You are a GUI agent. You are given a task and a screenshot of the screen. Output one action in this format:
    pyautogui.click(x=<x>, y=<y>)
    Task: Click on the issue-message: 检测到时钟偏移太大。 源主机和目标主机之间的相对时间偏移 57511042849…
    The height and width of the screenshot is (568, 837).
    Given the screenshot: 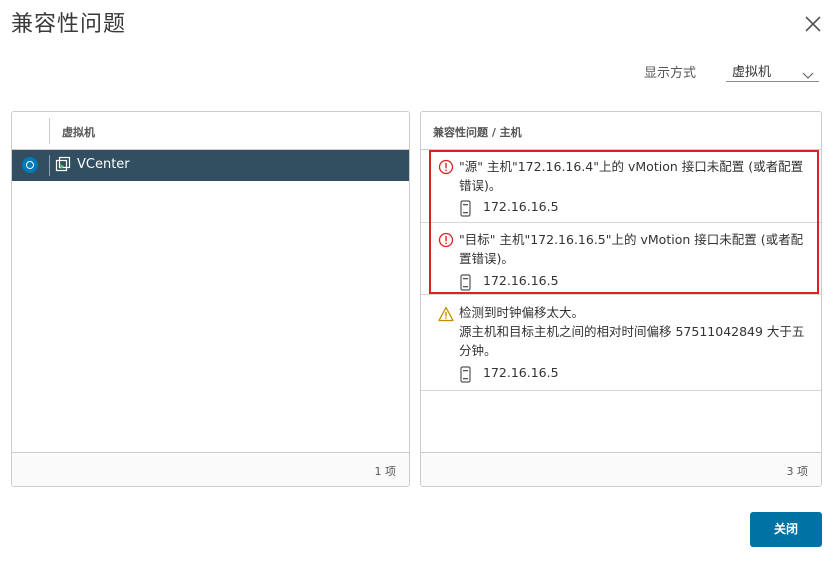 What is the action you would take?
    pyautogui.click(x=634, y=331)
    